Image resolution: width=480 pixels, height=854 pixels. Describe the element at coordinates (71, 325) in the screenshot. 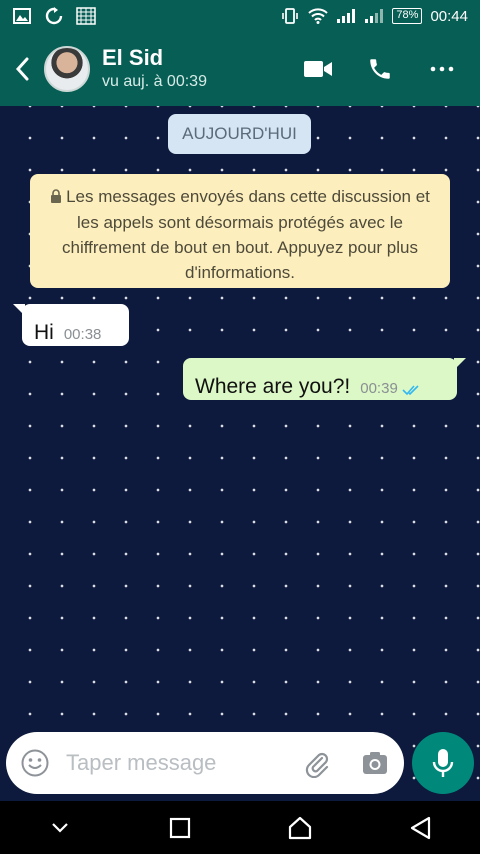

I see `incoming-message: Hi 00:38` at that location.